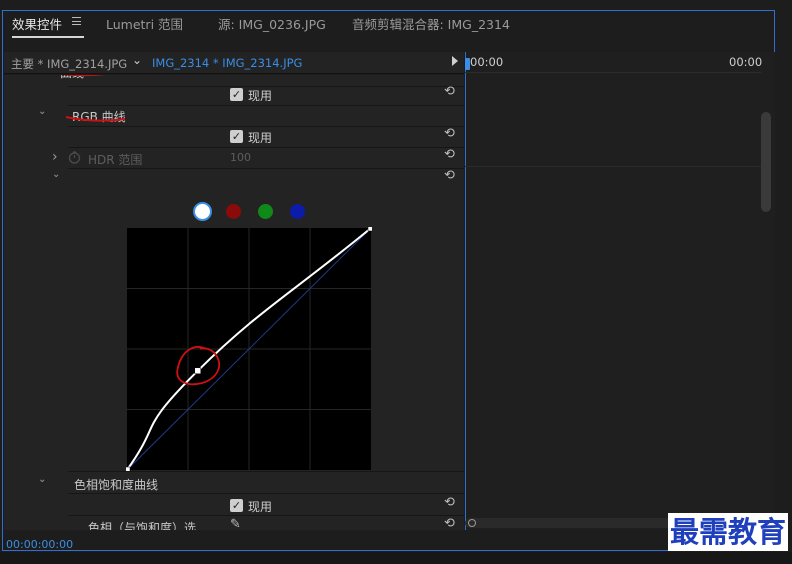  I want to click on hue-vs-sat-row: 色相（与饱和度）选... ✎ ⟲, so click(234, 523).